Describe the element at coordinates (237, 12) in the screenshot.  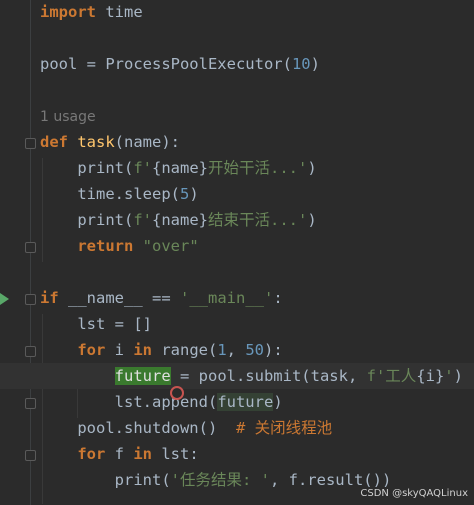
I see `code-line: import time` at that location.